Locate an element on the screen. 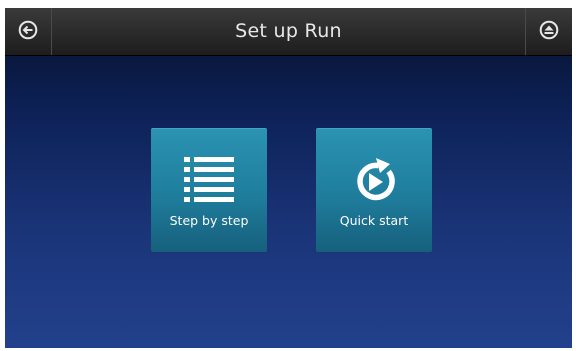 The width and height of the screenshot is (576, 351). step-by-step-button: Step by step is located at coordinates (209, 190).